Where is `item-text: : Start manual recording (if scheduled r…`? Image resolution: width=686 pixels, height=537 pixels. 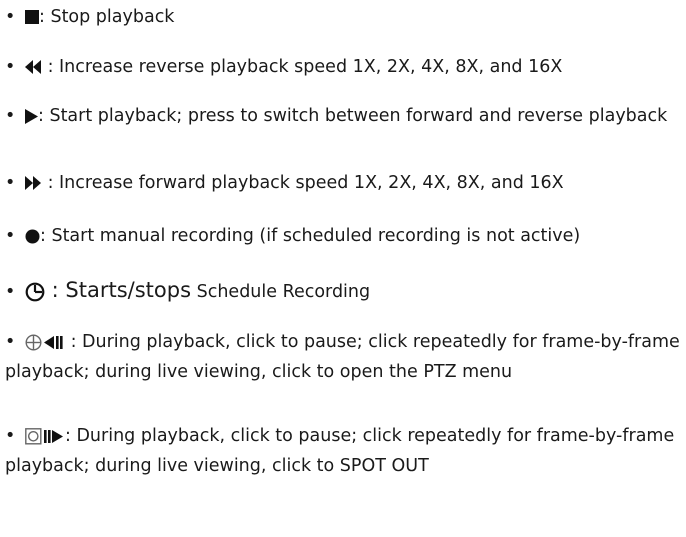
item-text: : Start manual recording (if scheduled r… is located at coordinates (310, 236).